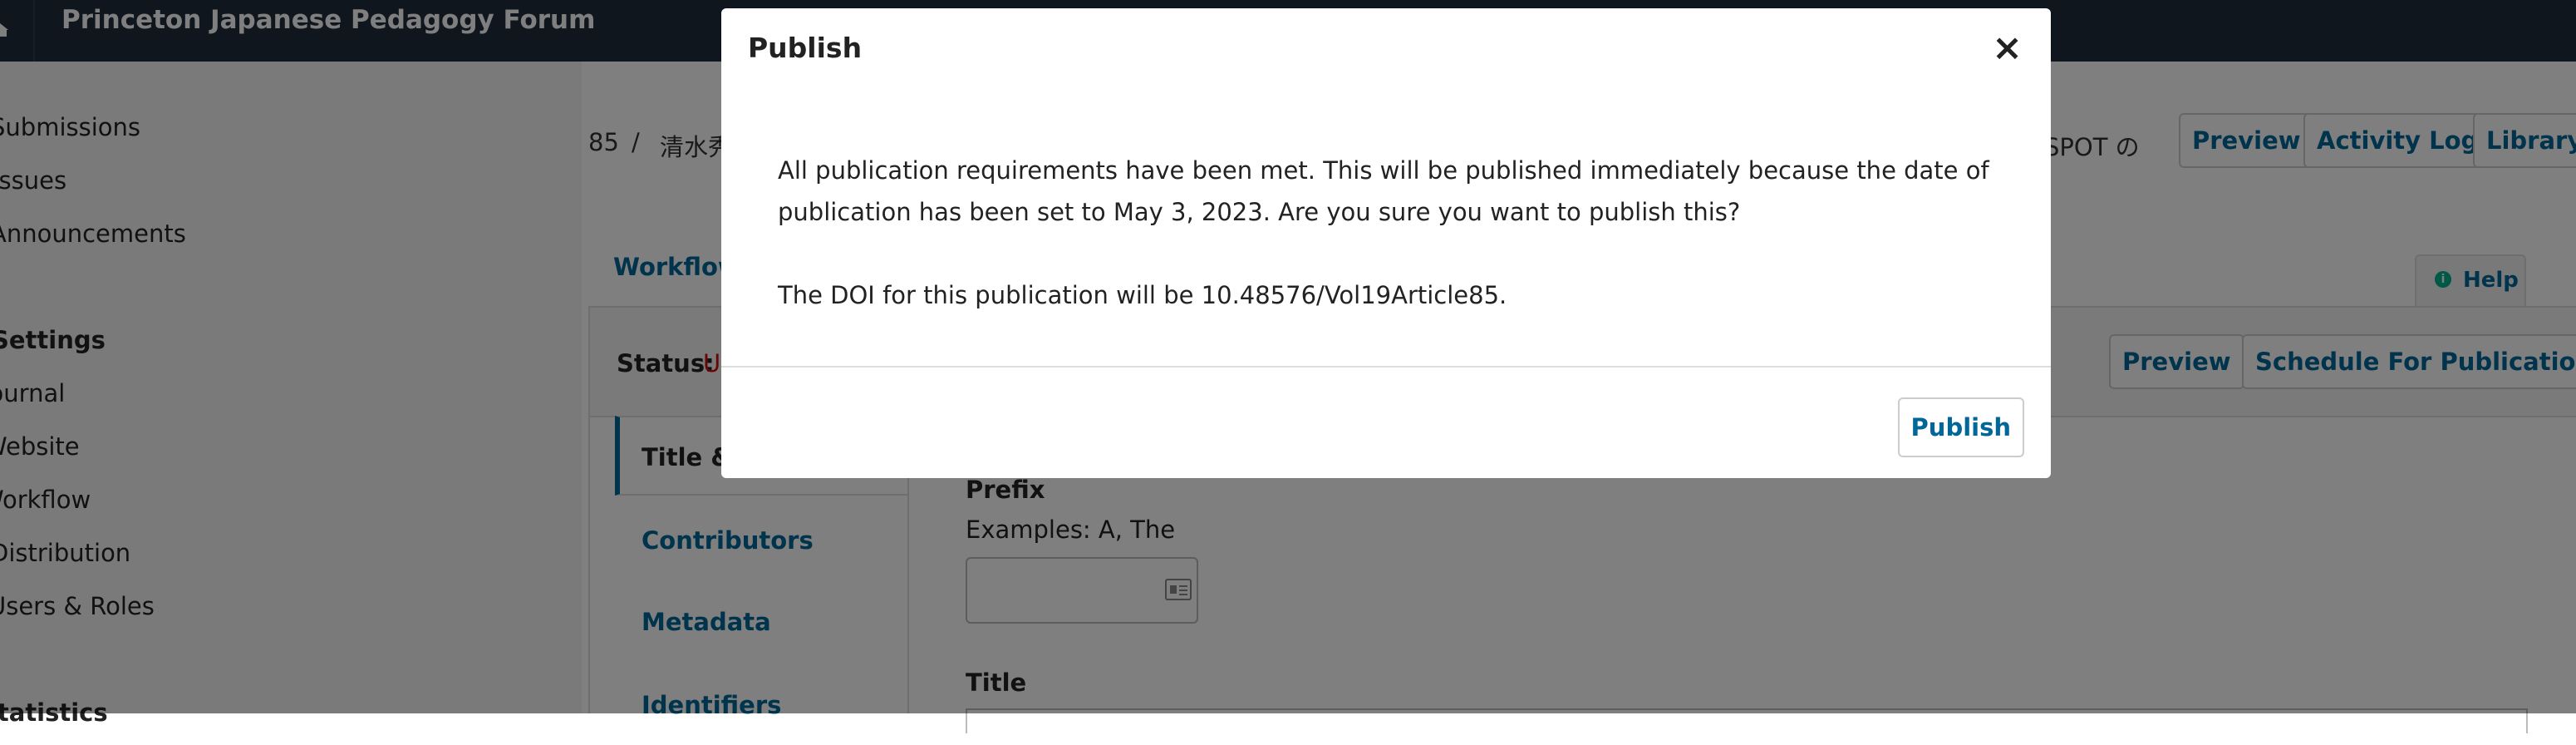  What do you see at coordinates (805, 48) in the screenshot?
I see `modal-title: Publish` at bounding box center [805, 48].